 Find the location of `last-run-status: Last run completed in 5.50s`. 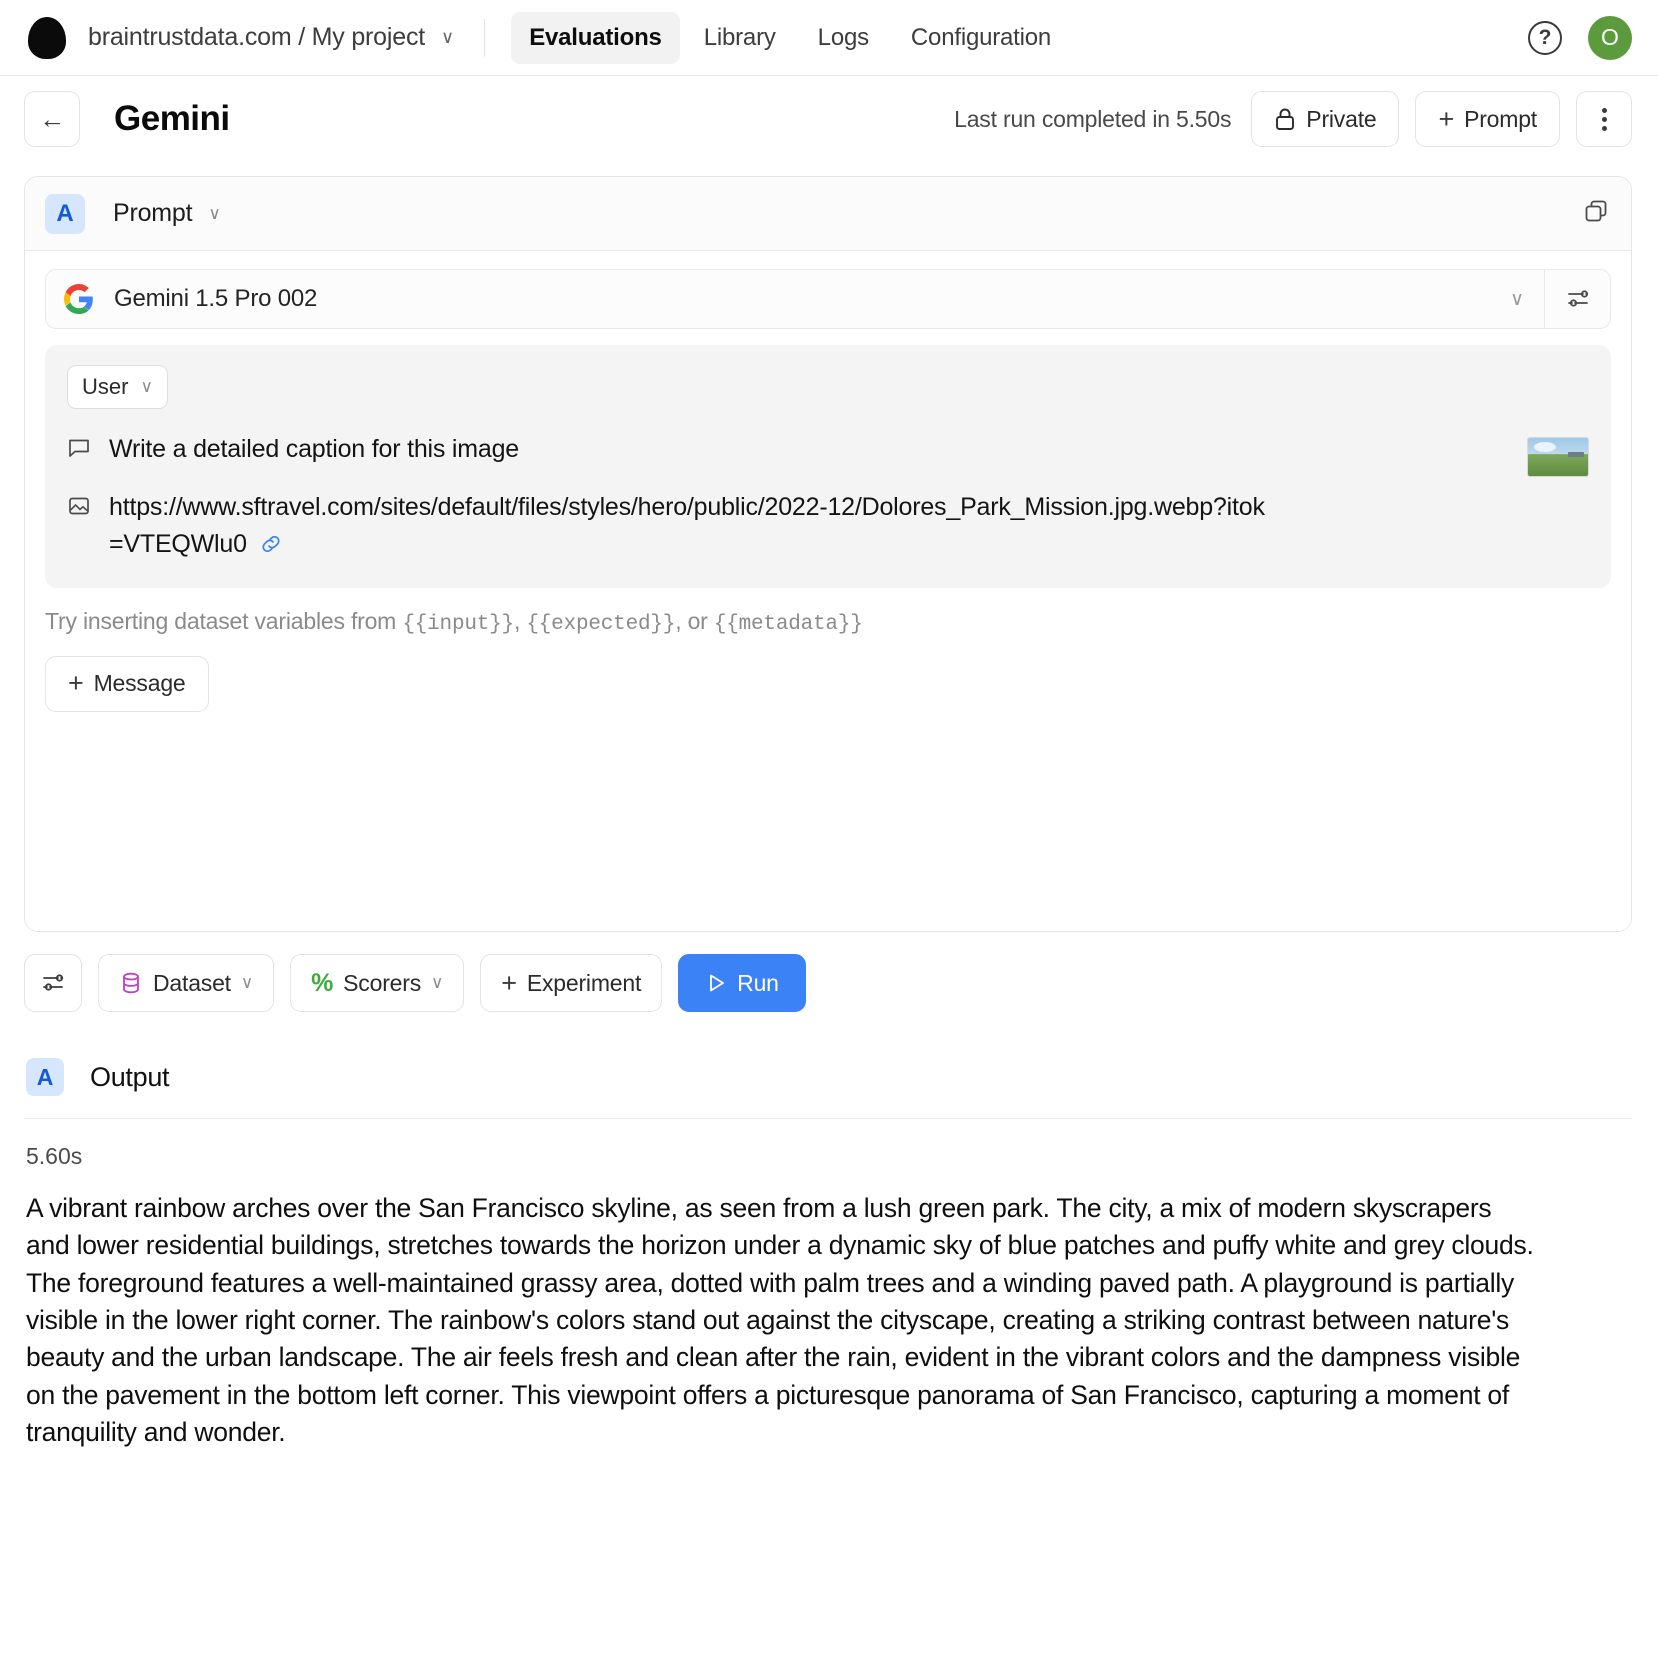

last-run-status: Last run completed in 5.50s is located at coordinates (1093, 118).